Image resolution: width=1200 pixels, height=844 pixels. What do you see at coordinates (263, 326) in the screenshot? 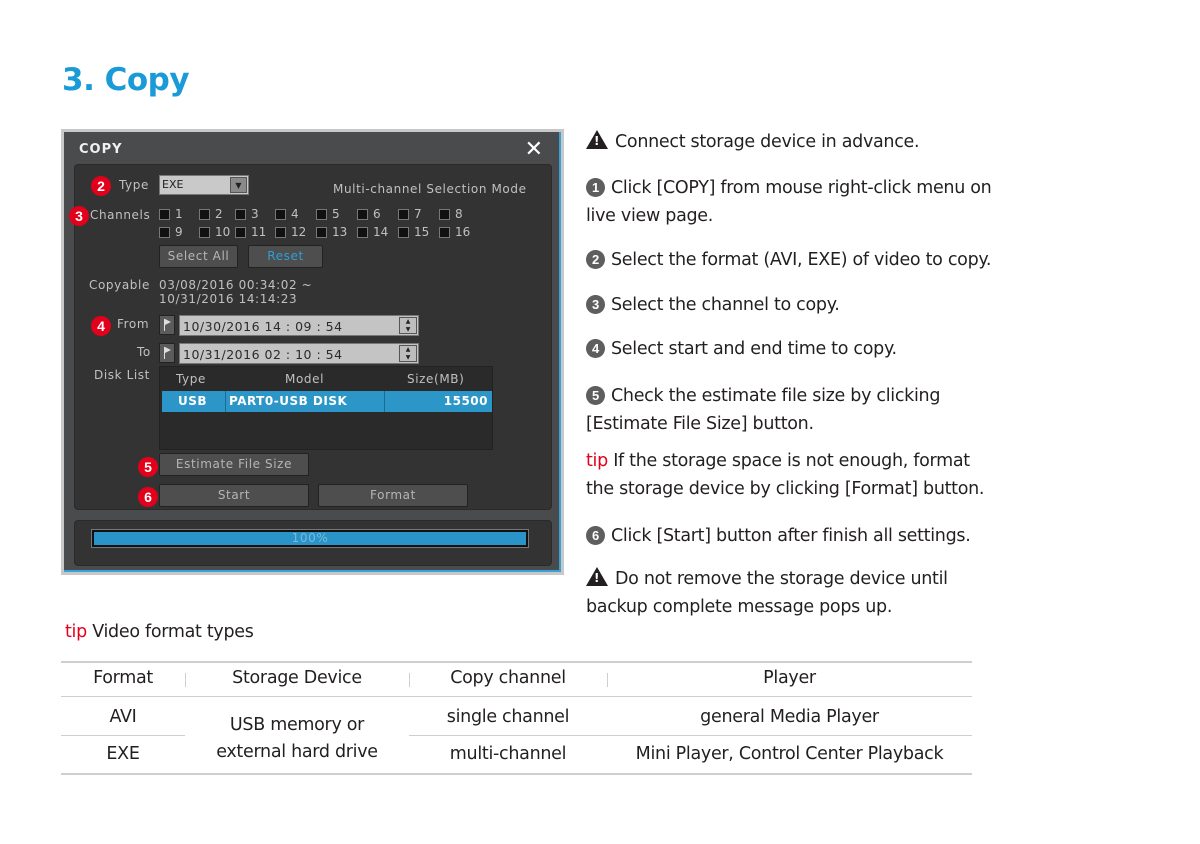
I see `from-datetime-value: 10/30/2016 14 : 09 : 54` at bounding box center [263, 326].